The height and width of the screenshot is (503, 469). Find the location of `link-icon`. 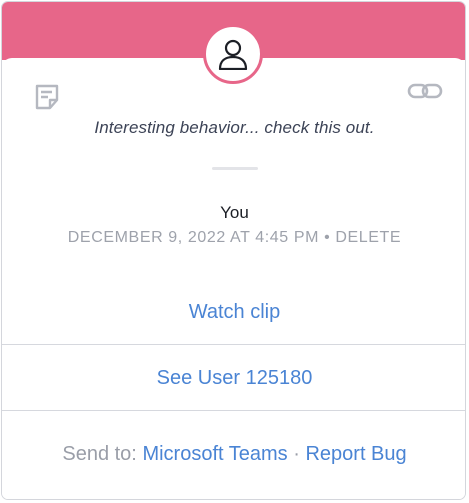

link-icon is located at coordinates (425, 91).